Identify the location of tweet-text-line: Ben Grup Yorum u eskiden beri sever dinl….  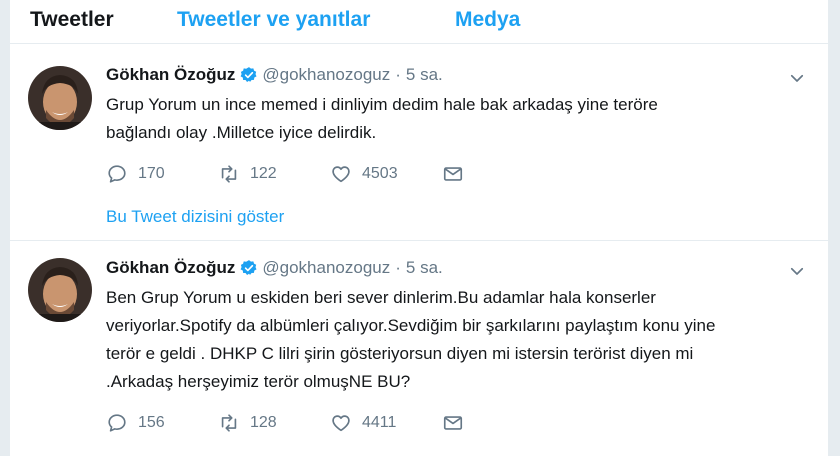
(381, 297).